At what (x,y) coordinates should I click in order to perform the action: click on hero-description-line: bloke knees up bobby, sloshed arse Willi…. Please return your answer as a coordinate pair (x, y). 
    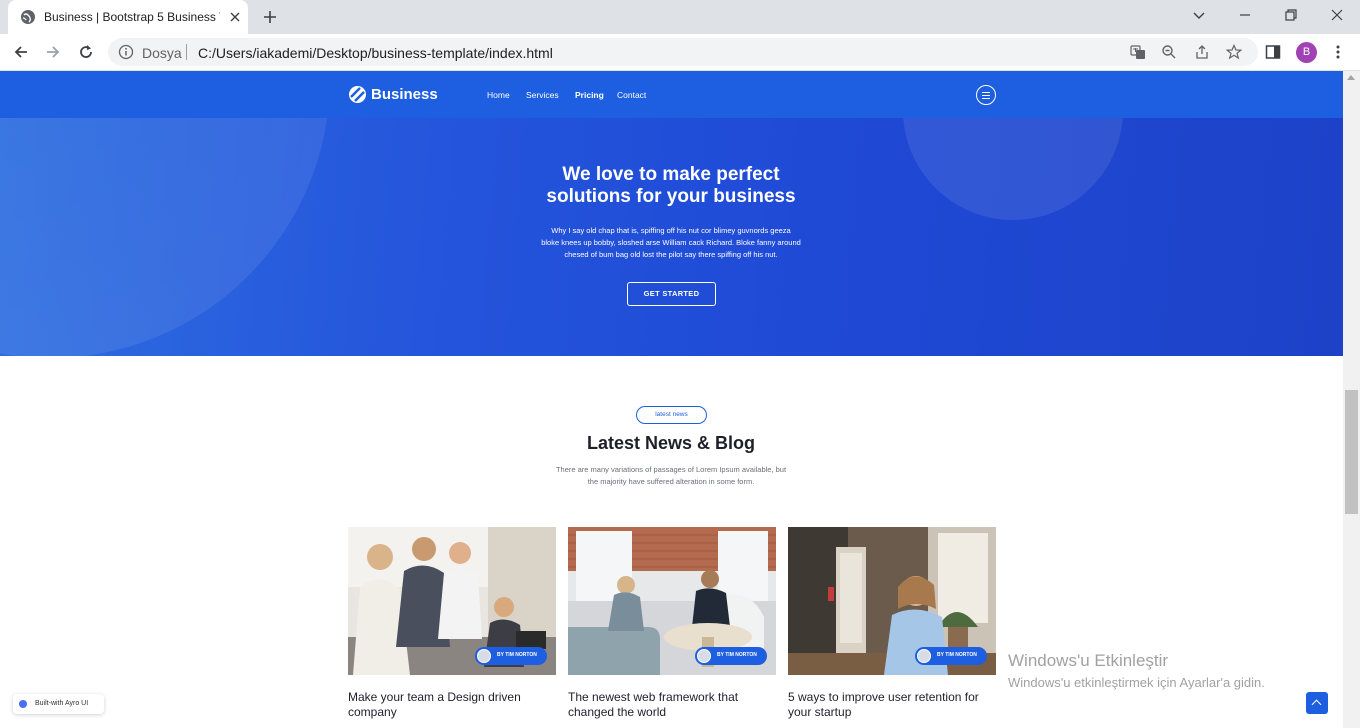
    Looking at the image, I should click on (671, 242).